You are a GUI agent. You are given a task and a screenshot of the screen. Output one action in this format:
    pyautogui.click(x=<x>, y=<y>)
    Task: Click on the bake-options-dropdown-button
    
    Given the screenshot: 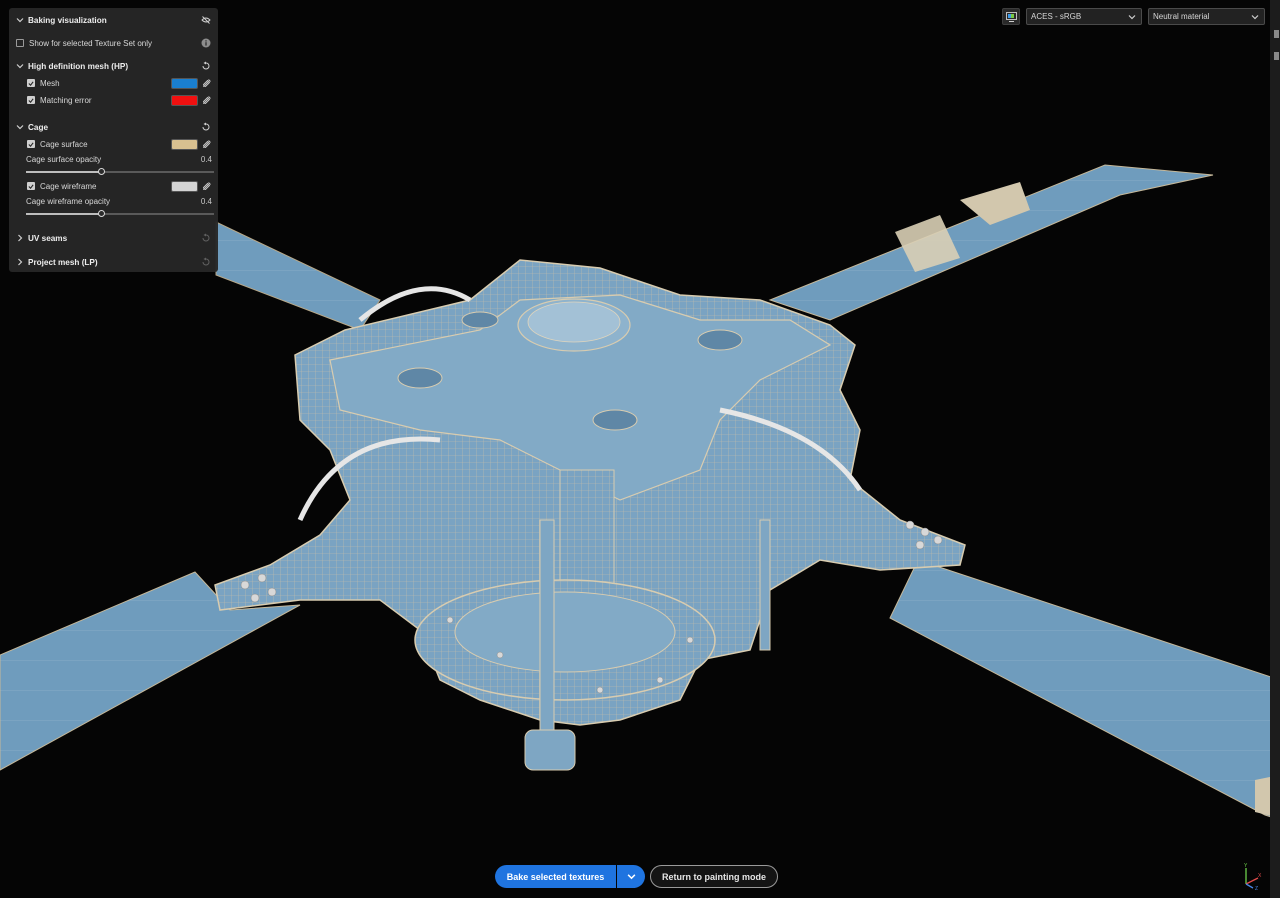 What is the action you would take?
    pyautogui.click(x=631, y=876)
    